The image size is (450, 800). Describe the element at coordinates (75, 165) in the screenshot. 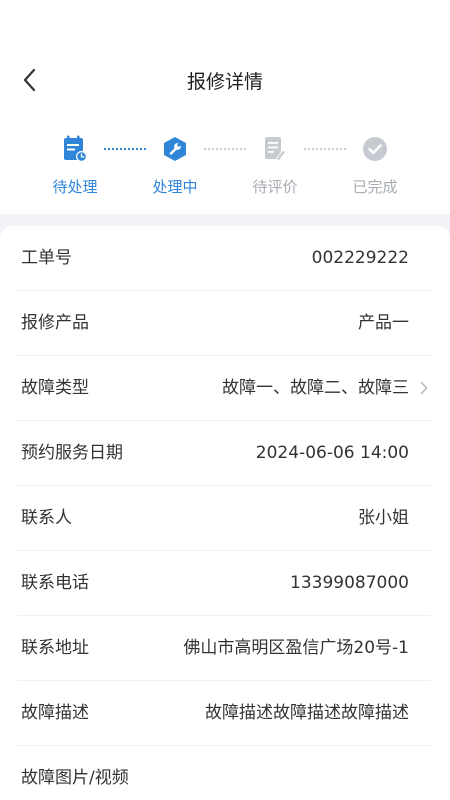

I see `step-pending: 待处理` at that location.